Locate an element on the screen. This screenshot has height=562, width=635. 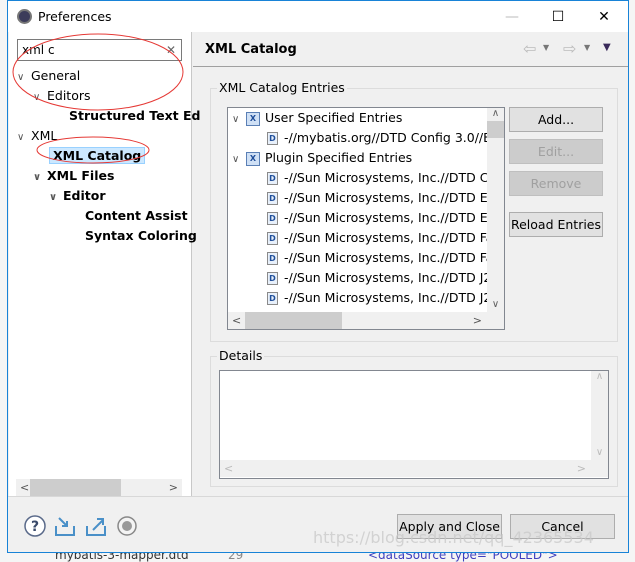
tree-label: Syntax Coloring is located at coordinates (141, 235).